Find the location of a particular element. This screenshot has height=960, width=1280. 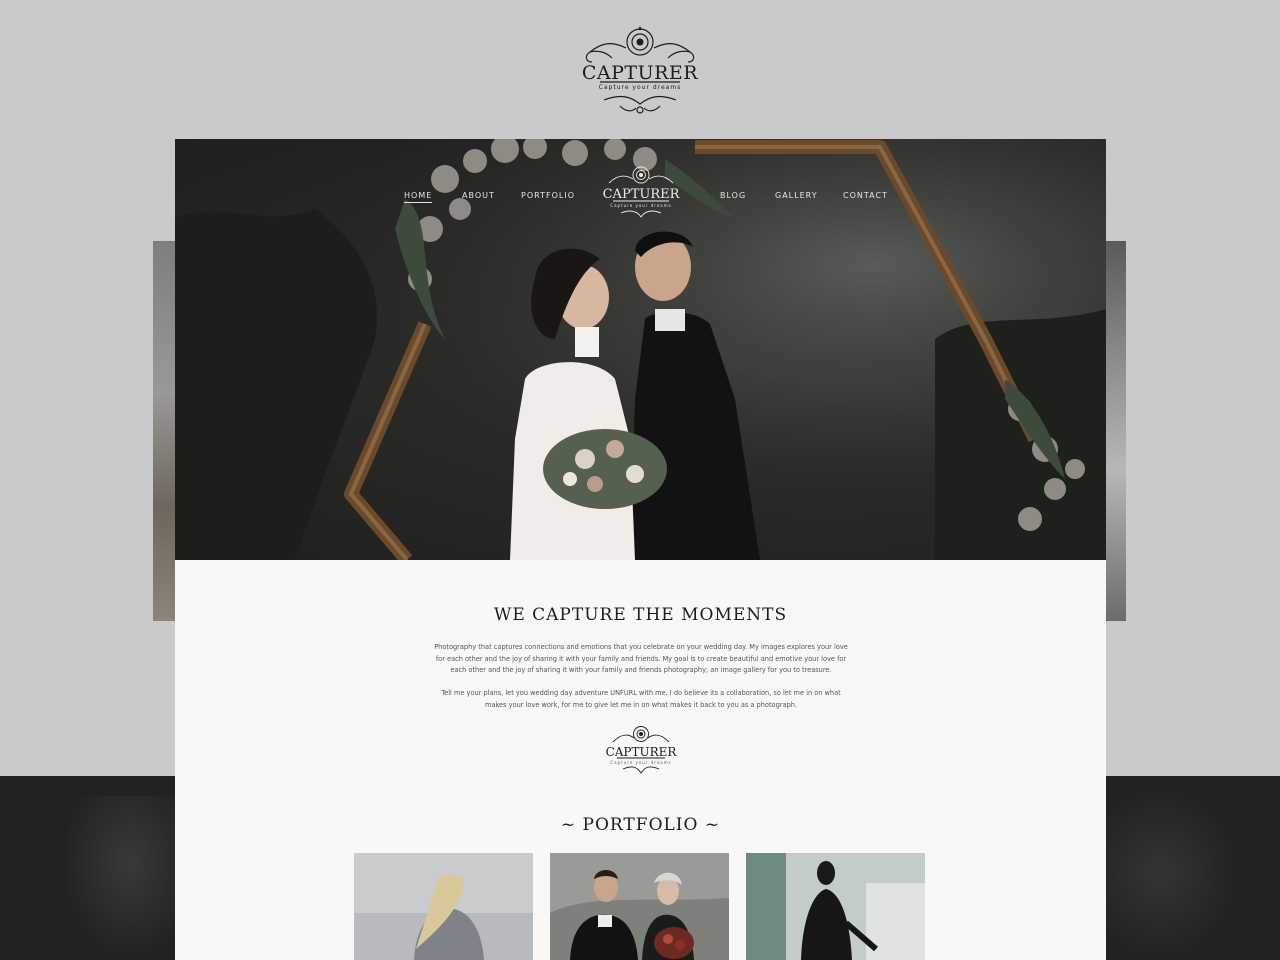

portfolio-heading: ~ PORTFOLIO ~ is located at coordinates (640, 825).